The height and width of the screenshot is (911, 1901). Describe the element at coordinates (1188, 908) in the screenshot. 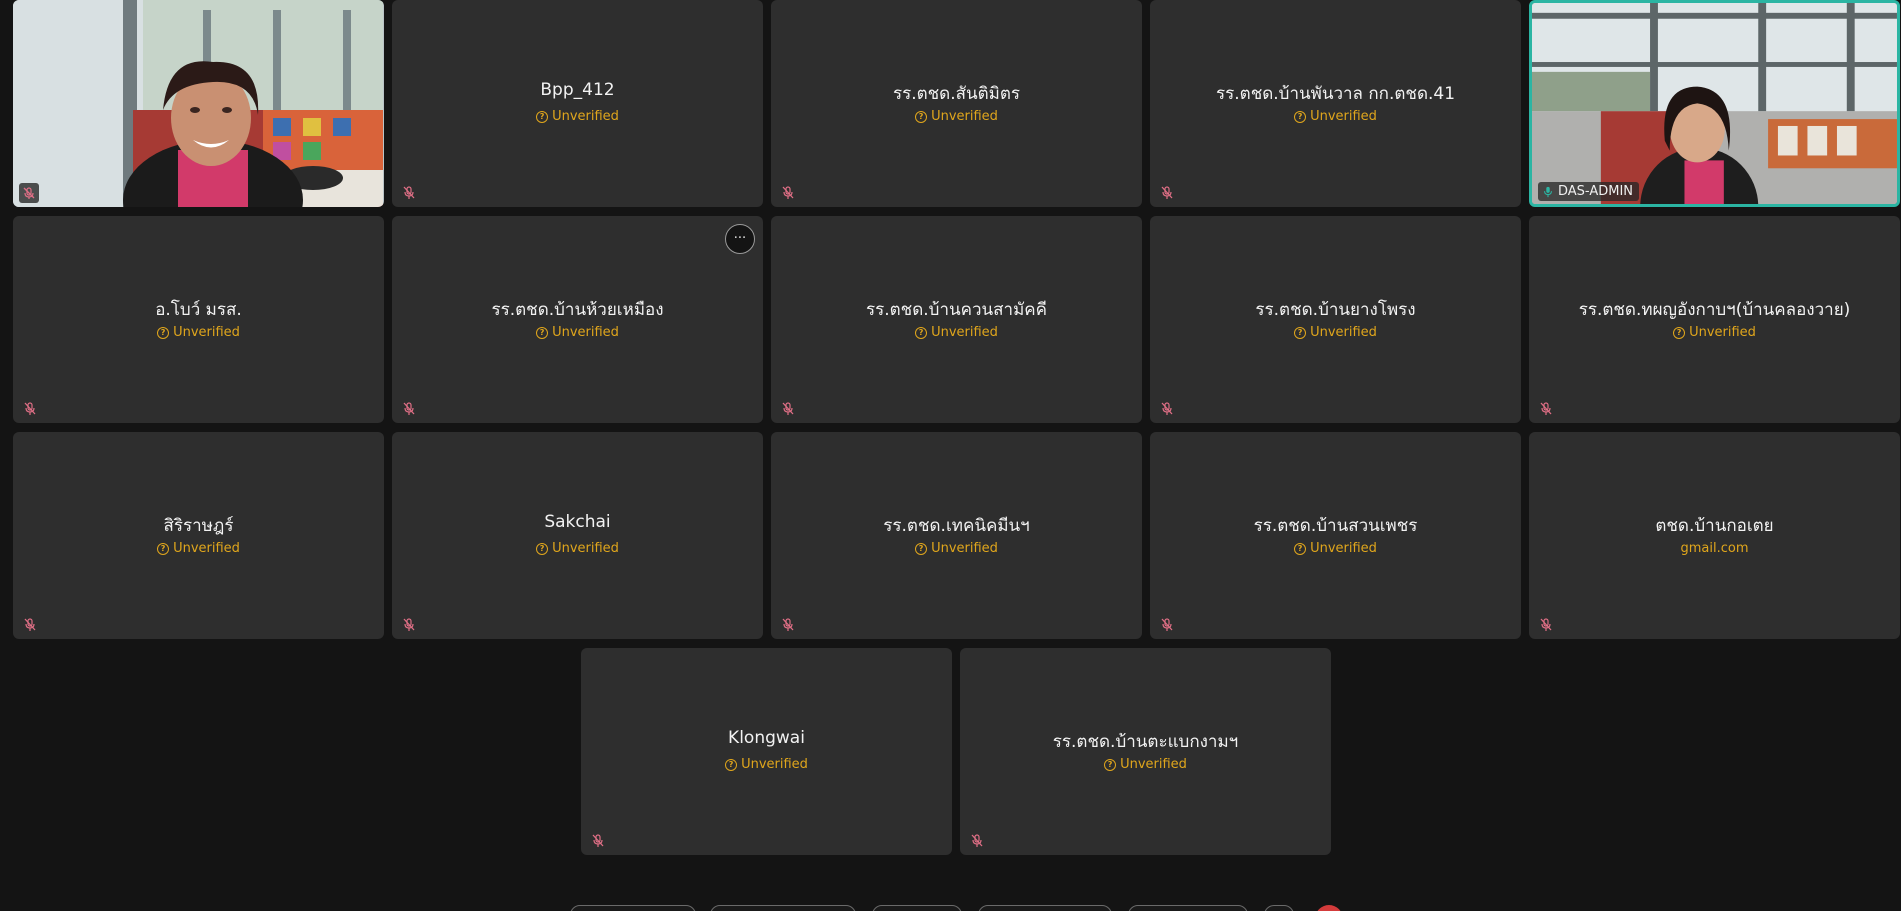

I see `toolbar-button-chat` at that location.